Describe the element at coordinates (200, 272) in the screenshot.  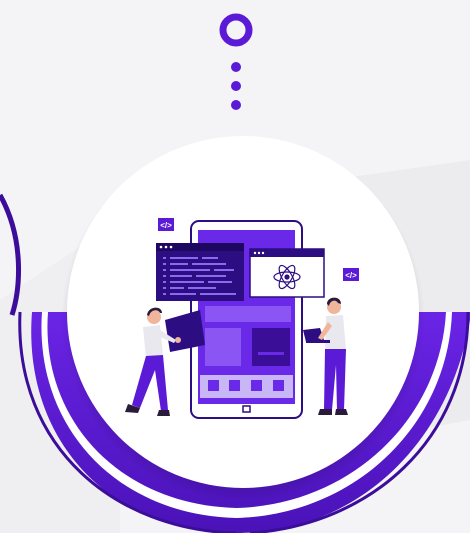
I see `code-panel` at that location.